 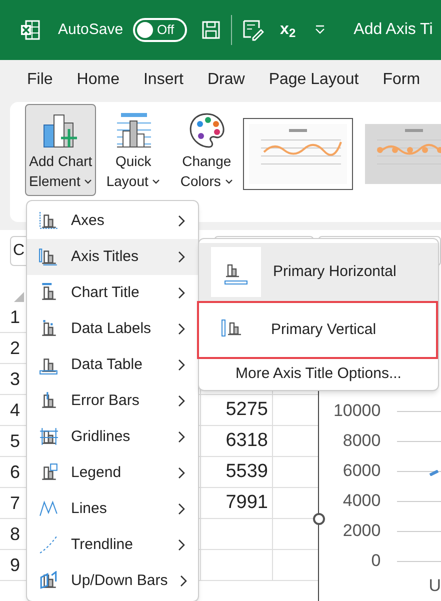 I want to click on ribbon-button: Quick Layout, so click(x=133, y=150).